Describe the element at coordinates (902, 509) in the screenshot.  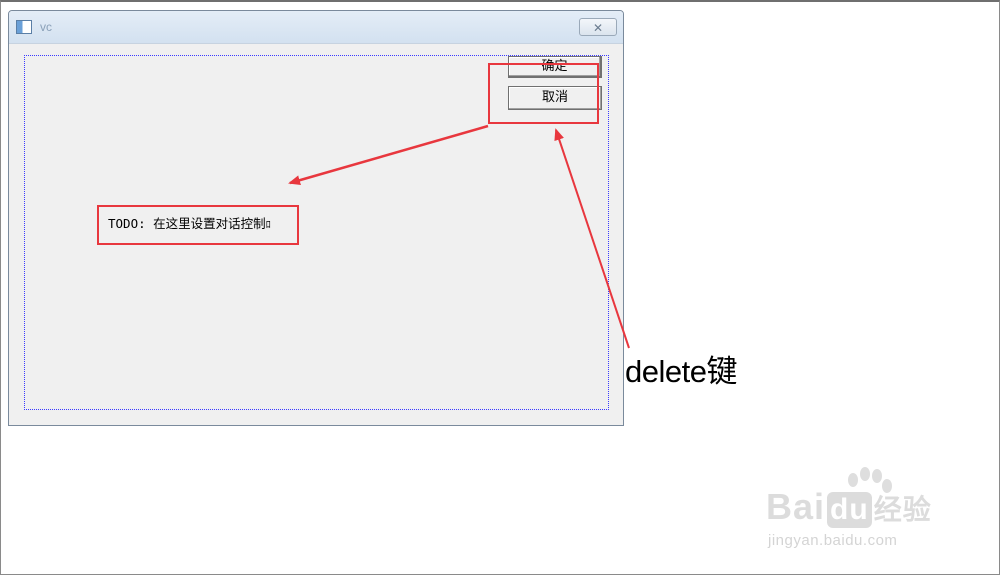
I see `watermark-jingyan: 经验` at that location.